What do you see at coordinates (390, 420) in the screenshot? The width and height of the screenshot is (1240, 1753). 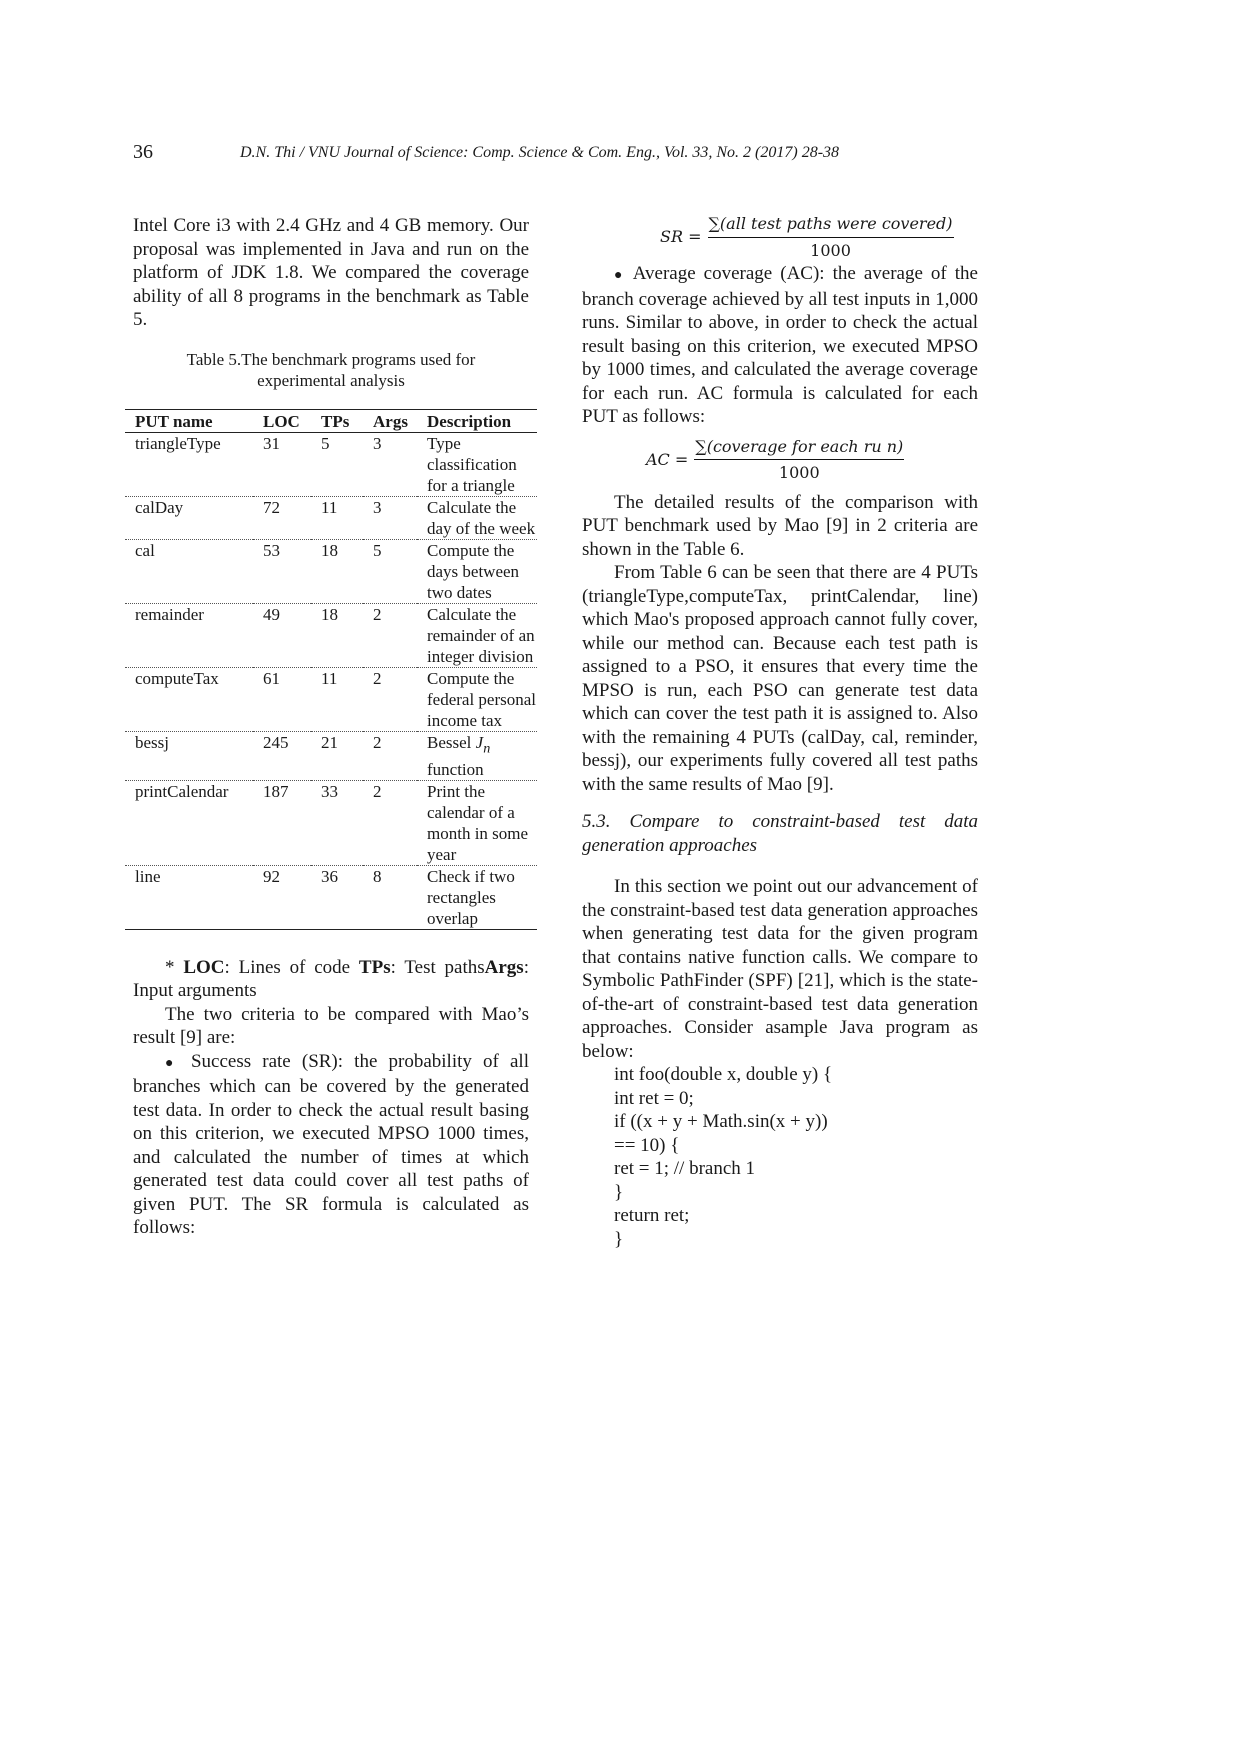 I see `header-args: Args` at bounding box center [390, 420].